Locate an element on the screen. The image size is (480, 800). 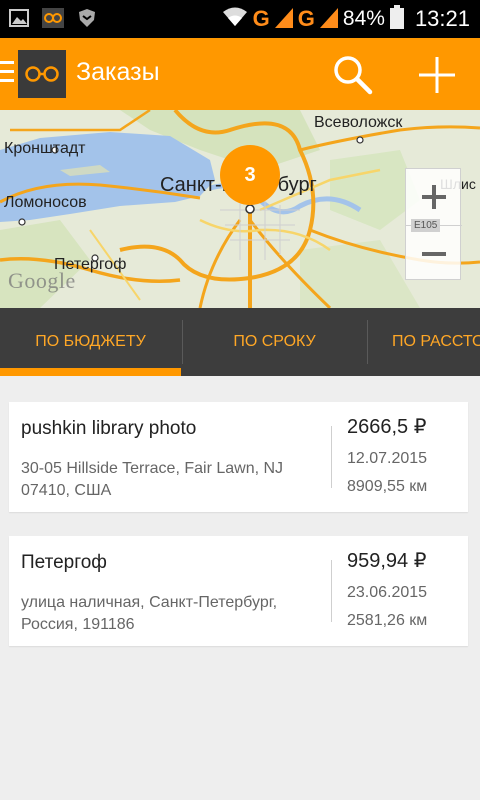
wifi-icon is located at coordinates (235, 19).